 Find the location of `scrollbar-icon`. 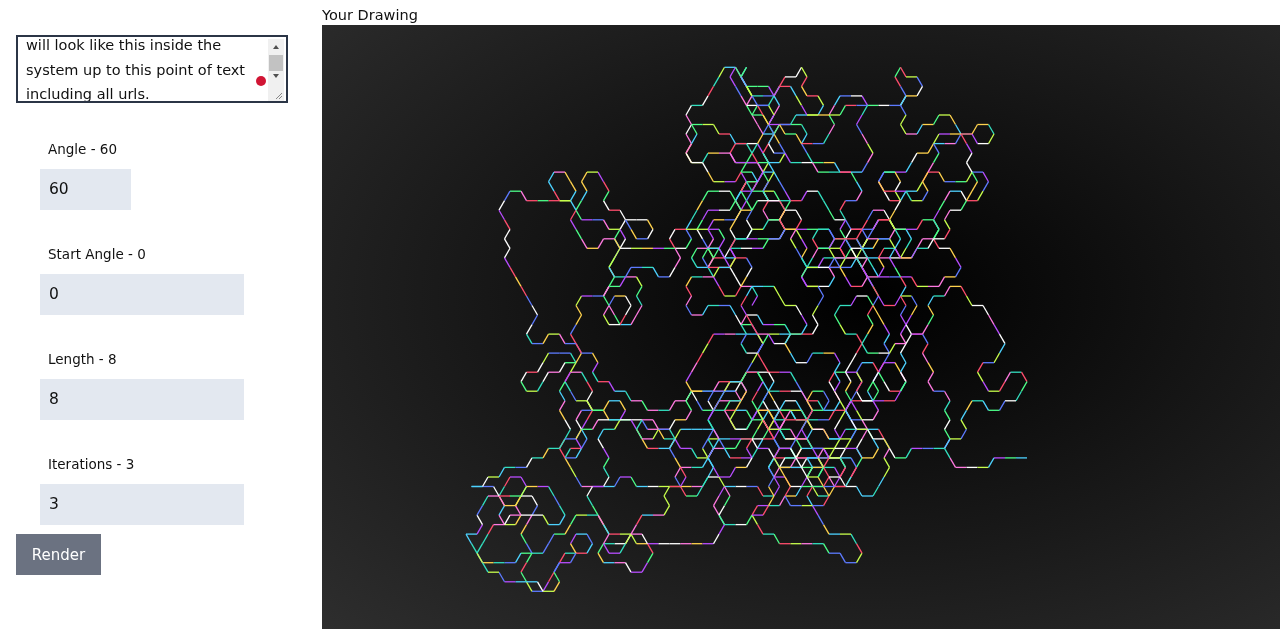

scrollbar-icon is located at coordinates (276, 70).